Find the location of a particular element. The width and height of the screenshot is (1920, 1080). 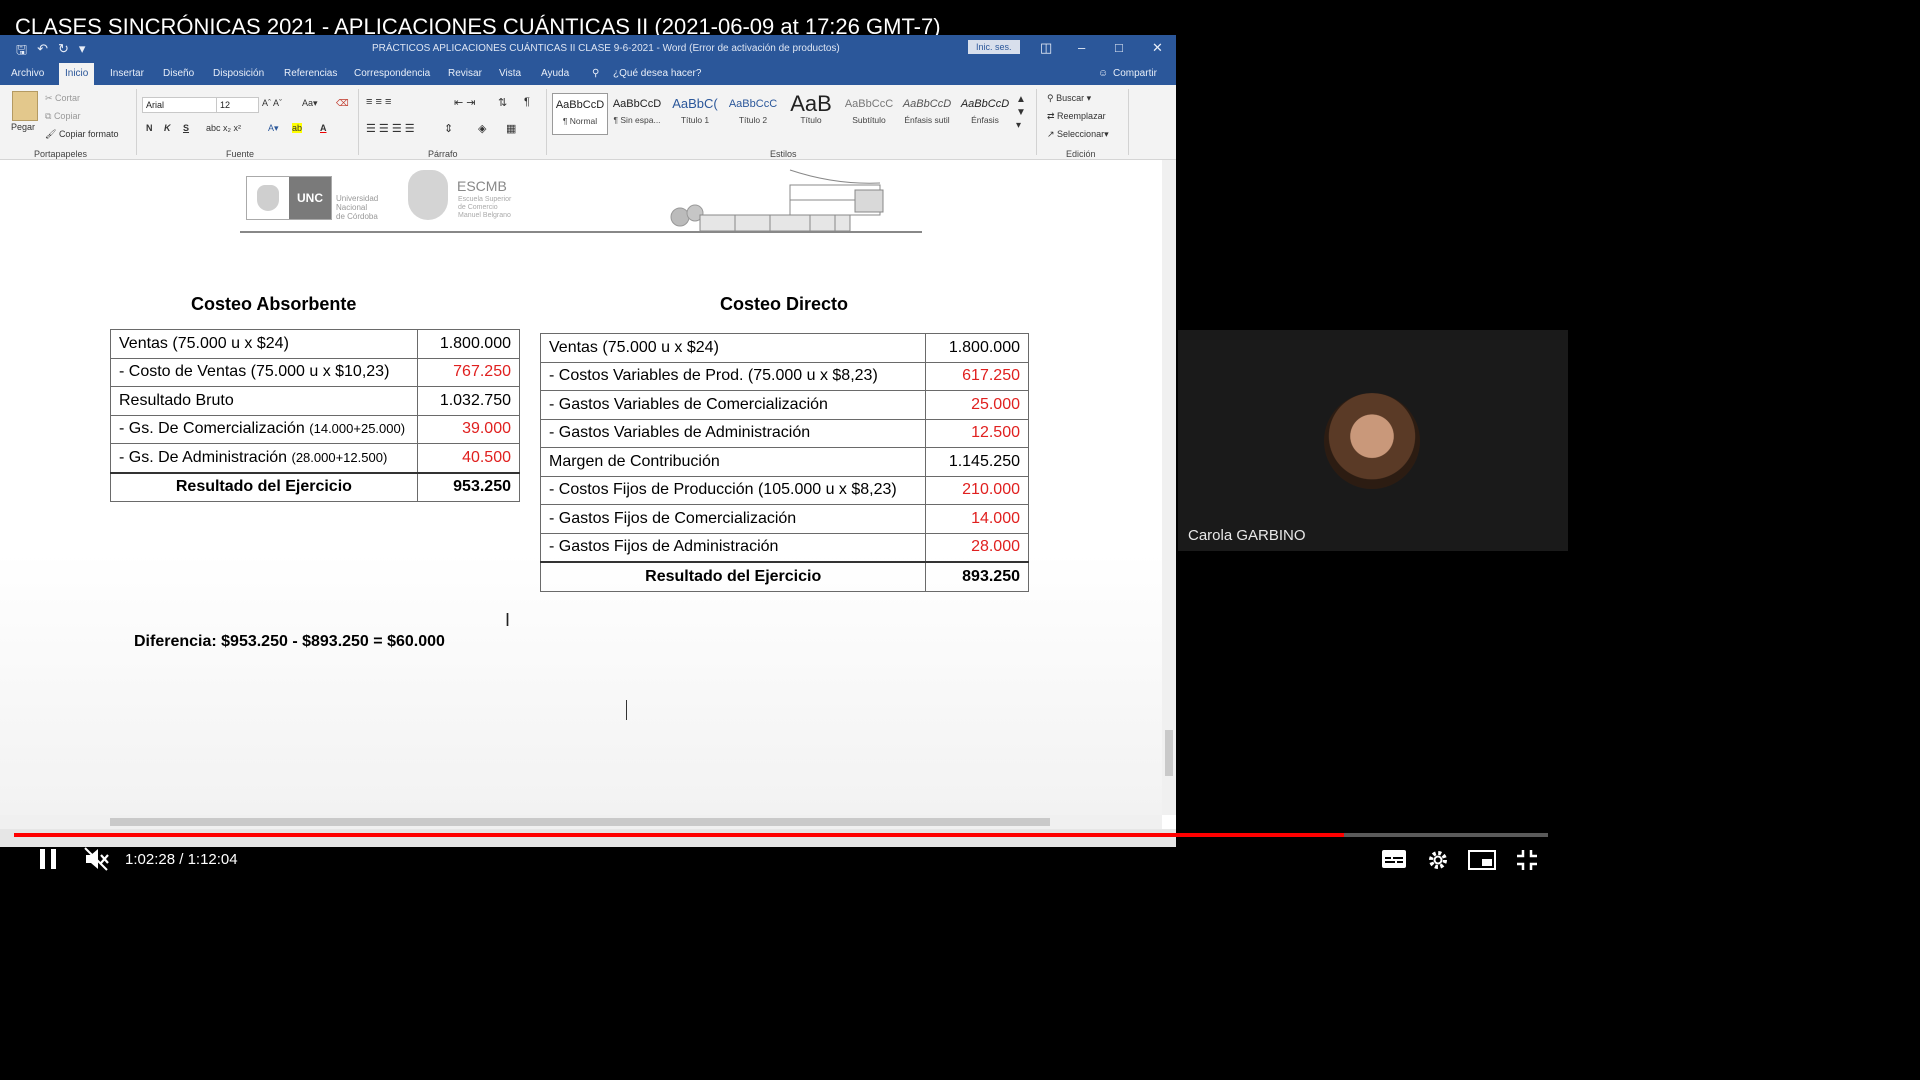

text-effects-icon: A▾ is located at coordinates (273, 128).